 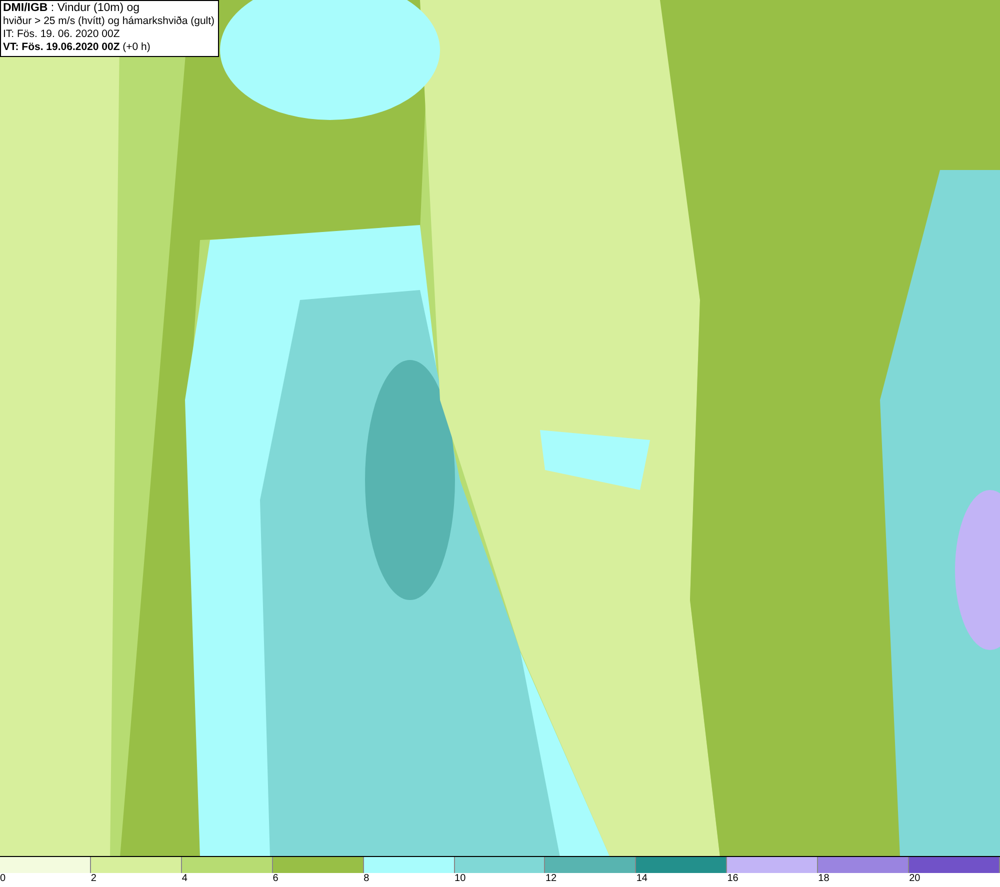 What do you see at coordinates (732, 879) in the screenshot?
I see `legend-label: 16` at bounding box center [732, 879].